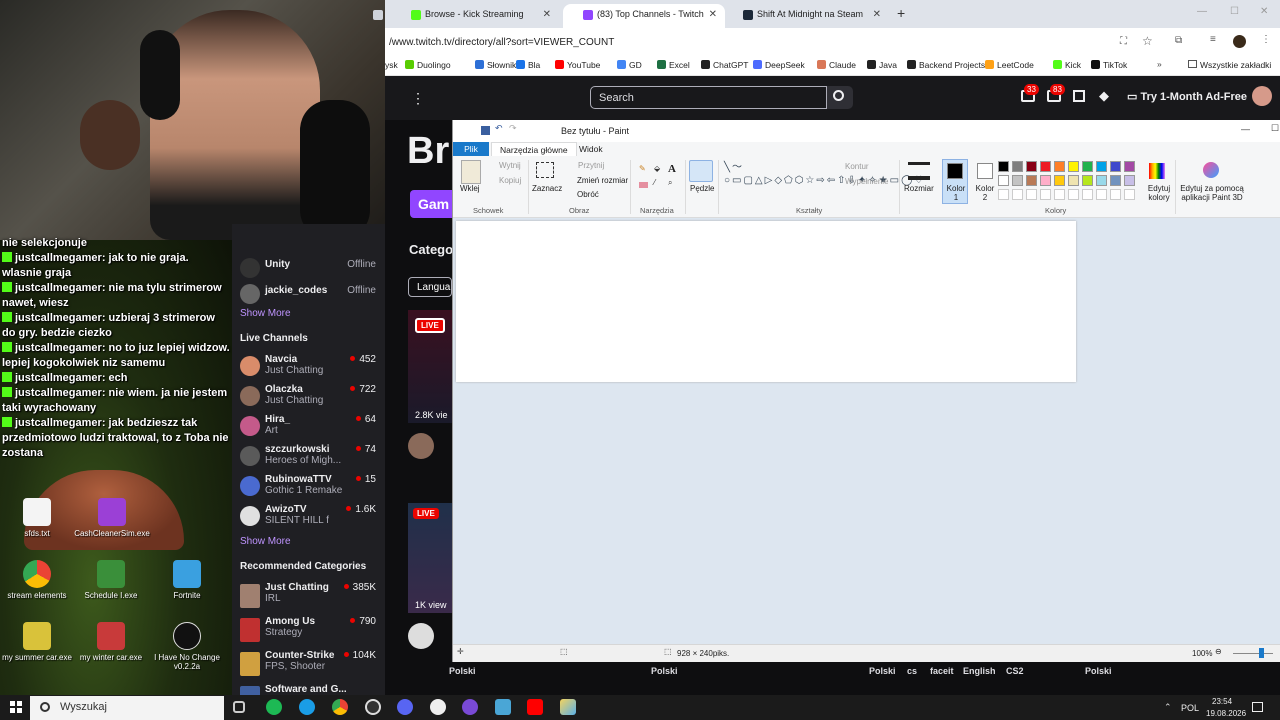 The image size is (1280, 720). I want to click on cut-button: Wytnij, so click(510, 165).